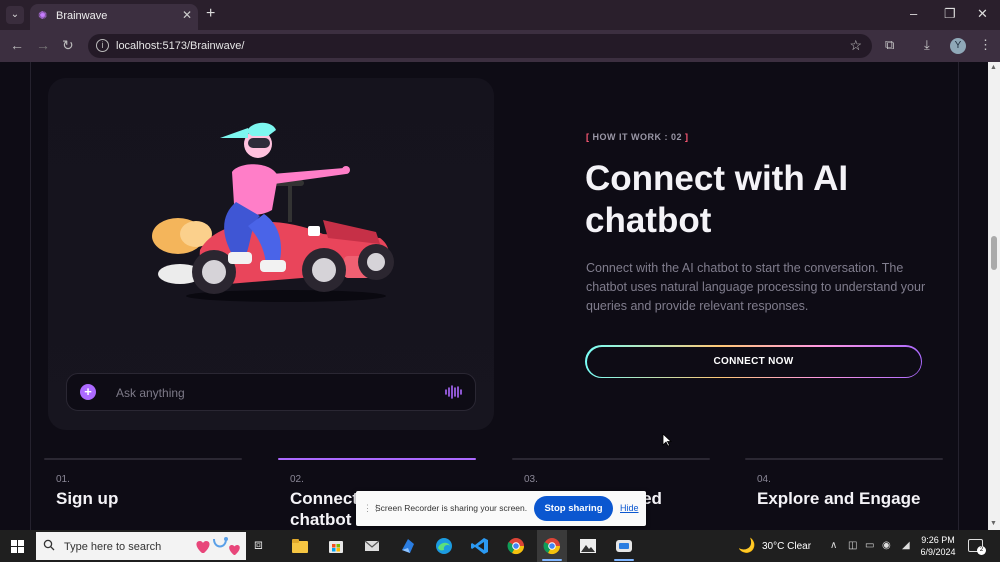 This screenshot has height=562, width=1000. I want to click on step-title: Explore and Engage, so click(839, 498).